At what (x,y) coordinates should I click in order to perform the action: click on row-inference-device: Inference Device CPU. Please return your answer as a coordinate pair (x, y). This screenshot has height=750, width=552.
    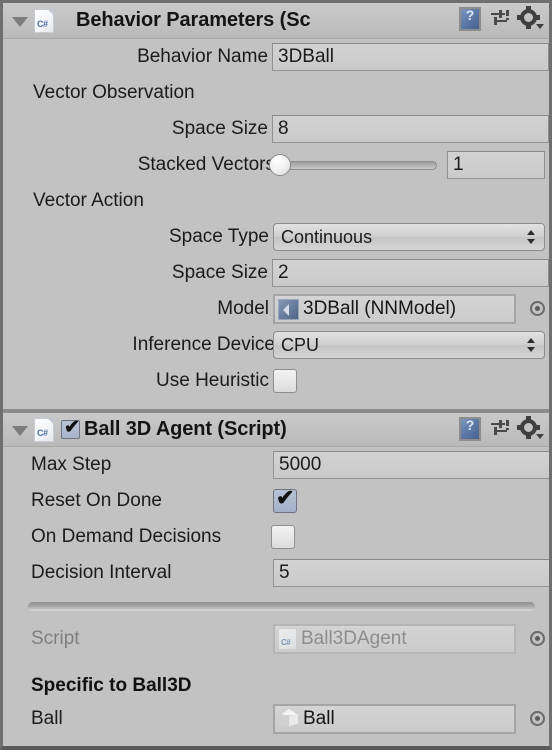
    Looking at the image, I should click on (276, 345).